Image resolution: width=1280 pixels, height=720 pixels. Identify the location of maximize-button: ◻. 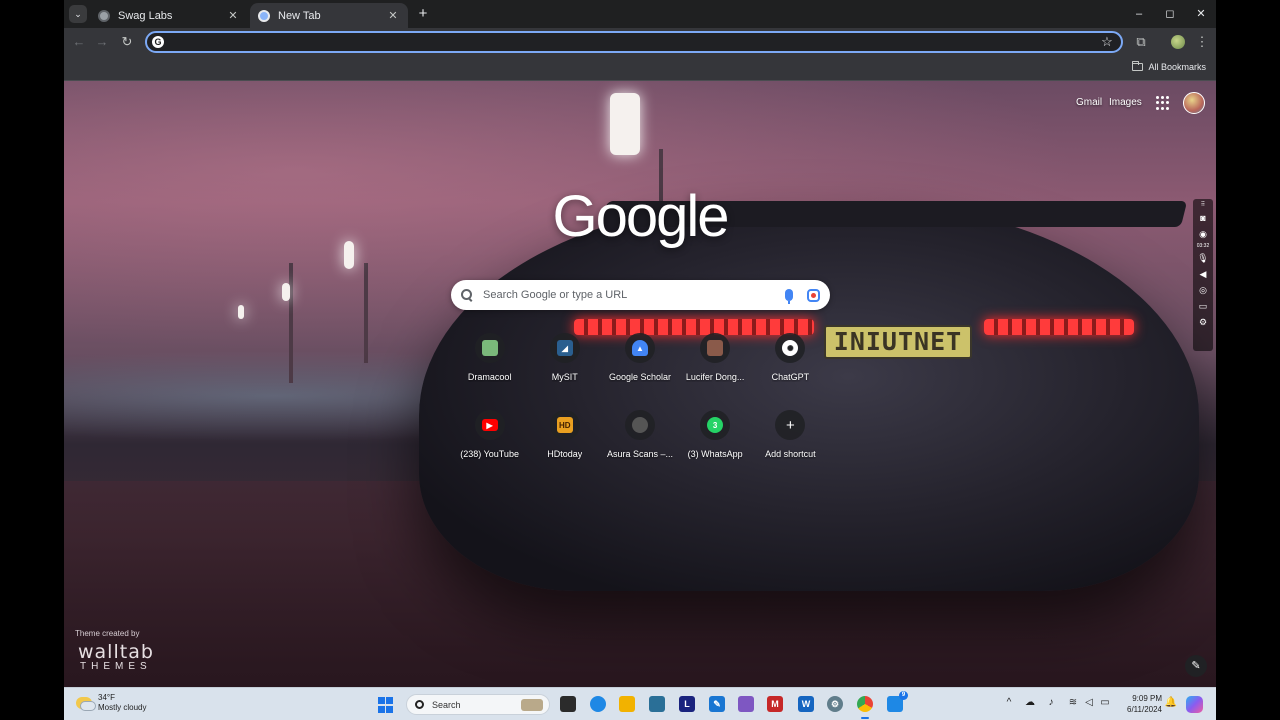
(1170, 14).